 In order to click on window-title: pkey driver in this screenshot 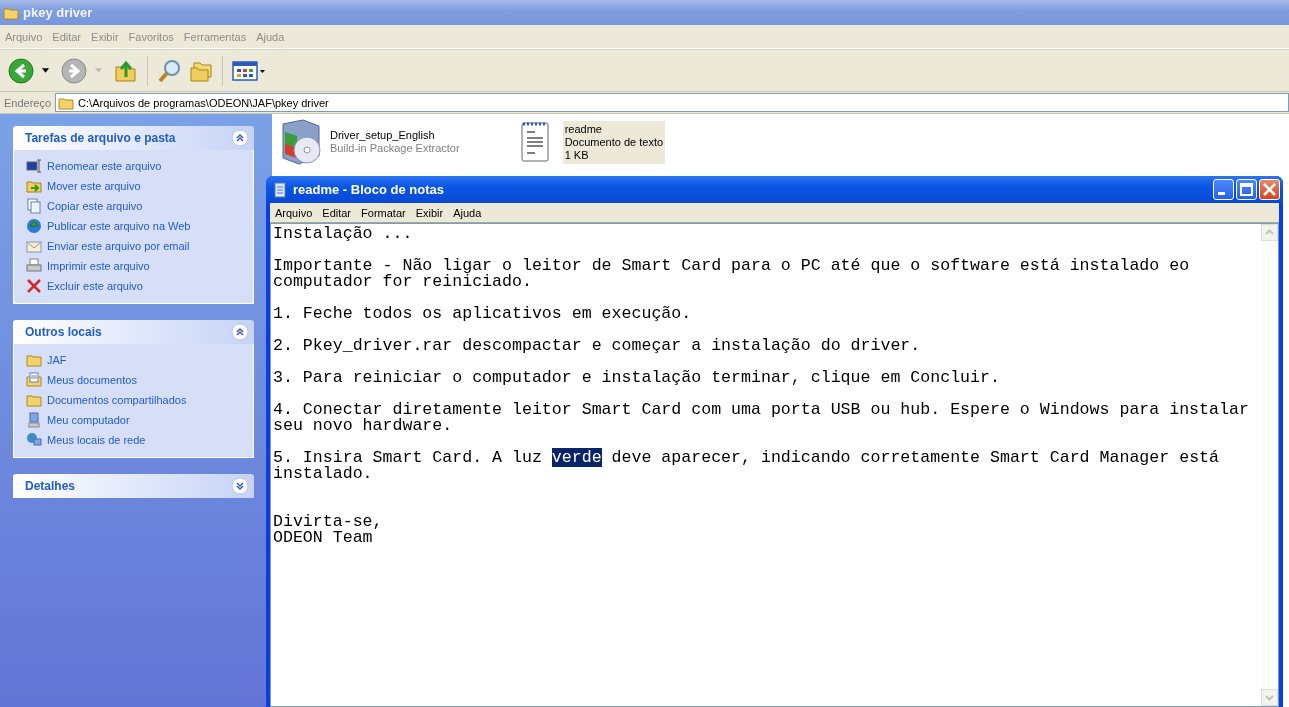, I will do `click(58, 12)`.